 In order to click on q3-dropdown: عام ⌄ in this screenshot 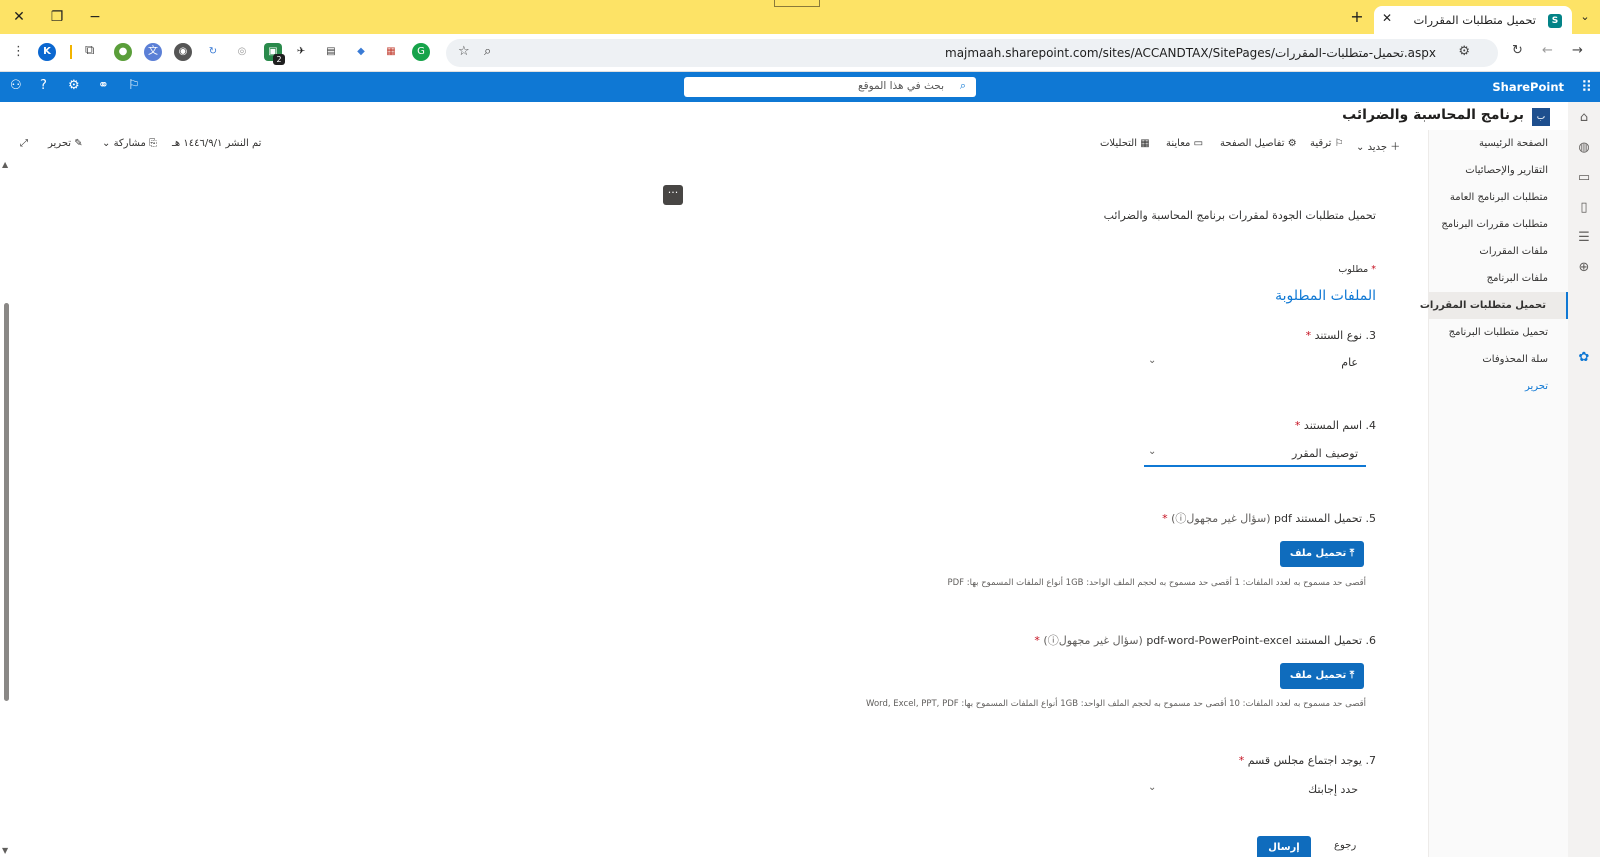, I will do `click(1255, 364)`.